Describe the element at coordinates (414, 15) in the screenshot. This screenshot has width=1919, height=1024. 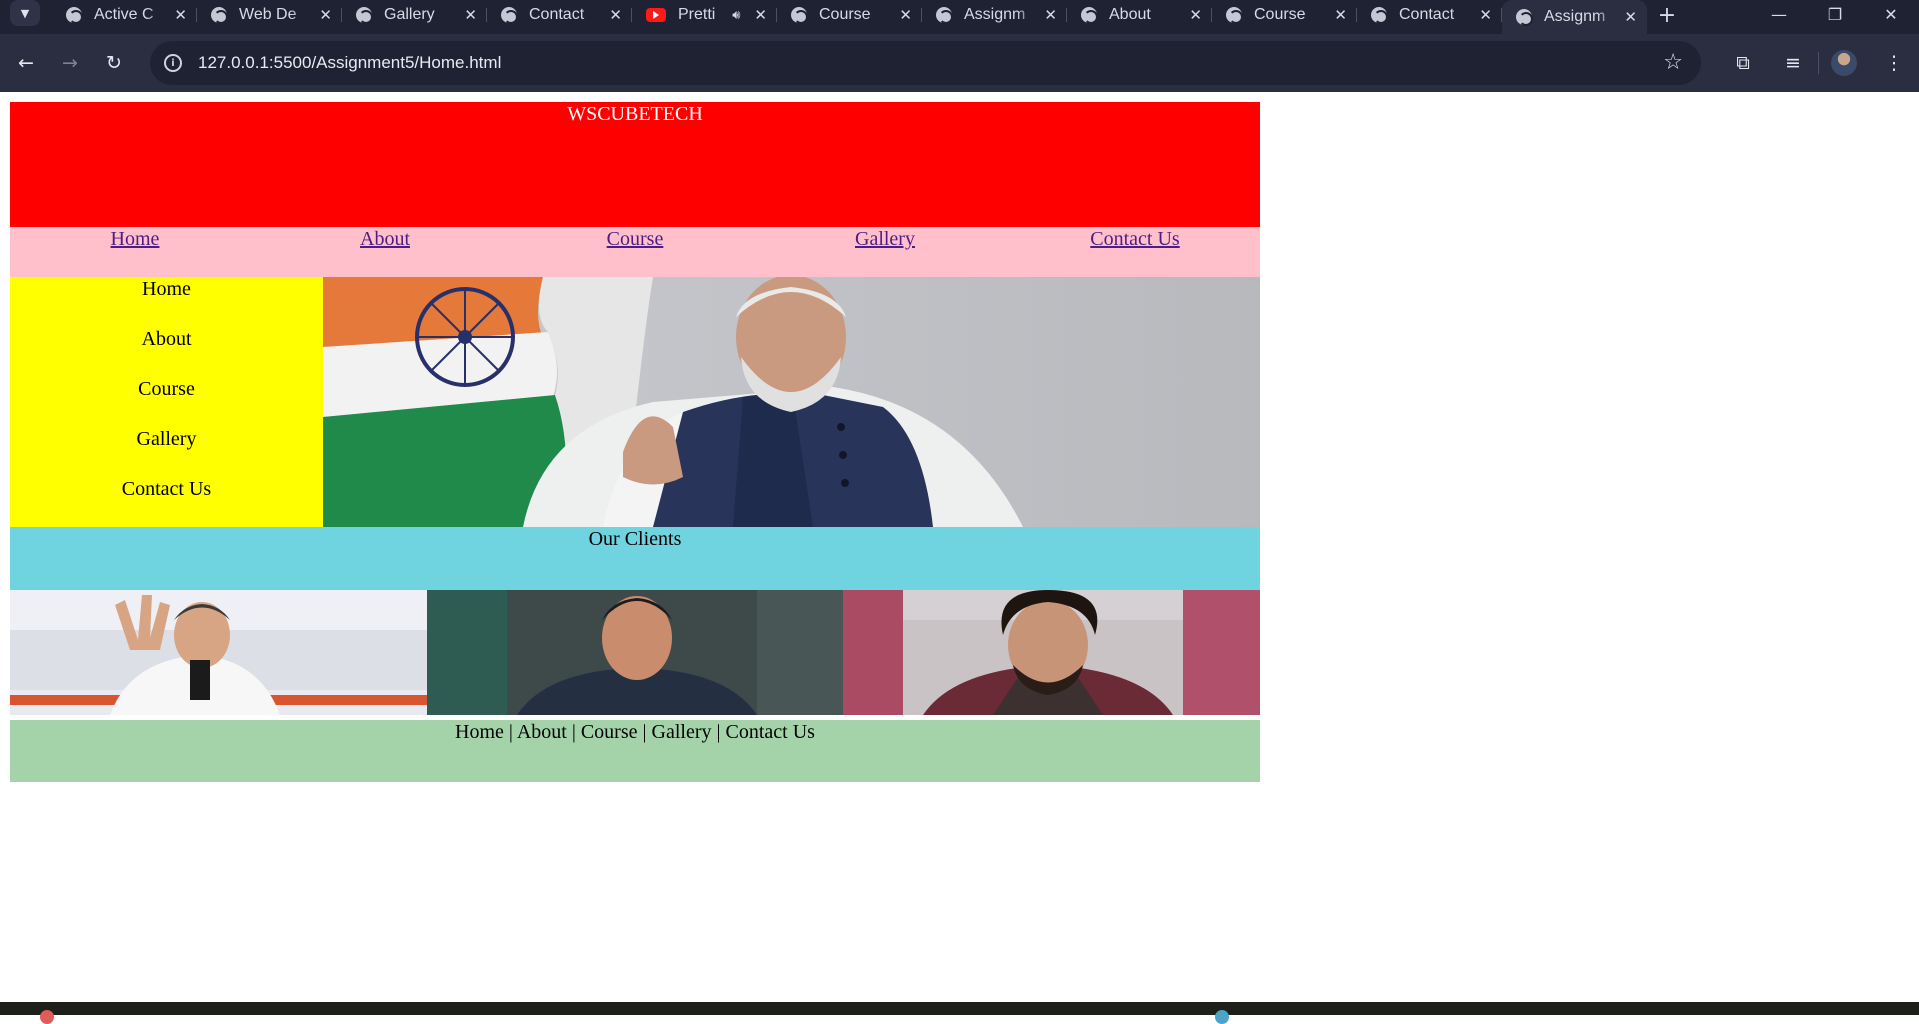
I see `browser-tab: Gallery ✕` at that location.